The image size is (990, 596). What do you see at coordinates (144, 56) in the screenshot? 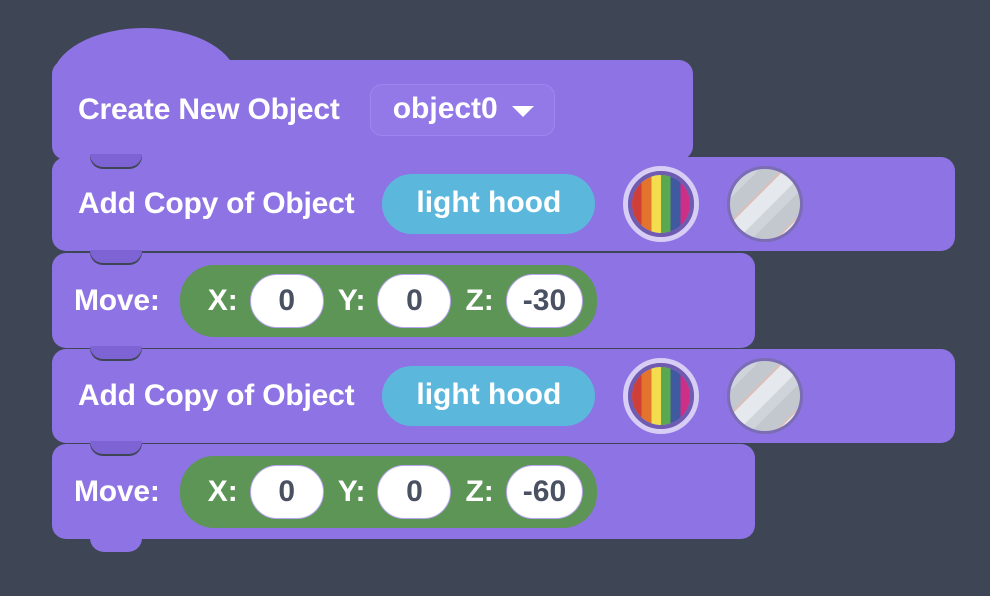
I see `hat-block-dome` at bounding box center [144, 56].